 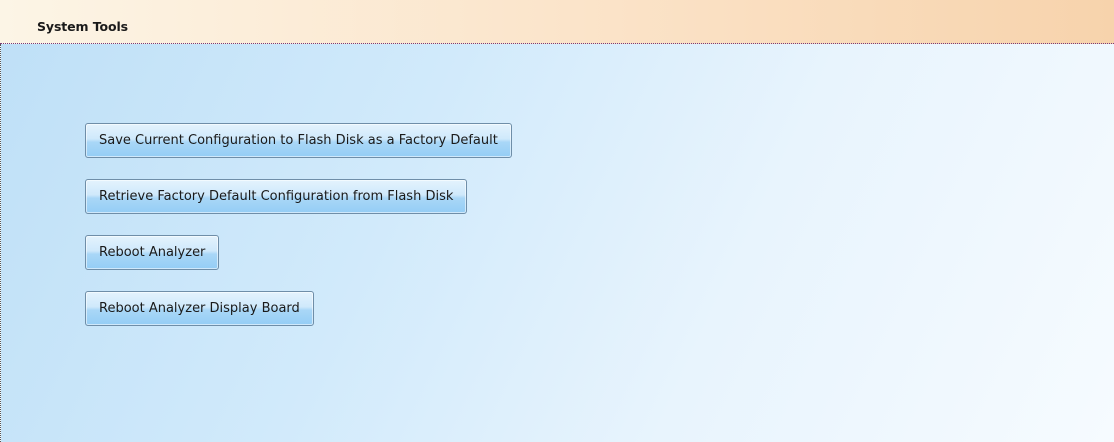 What do you see at coordinates (152, 252) in the screenshot?
I see `reboot-analyzer-button: Reboot Analyzer` at bounding box center [152, 252].